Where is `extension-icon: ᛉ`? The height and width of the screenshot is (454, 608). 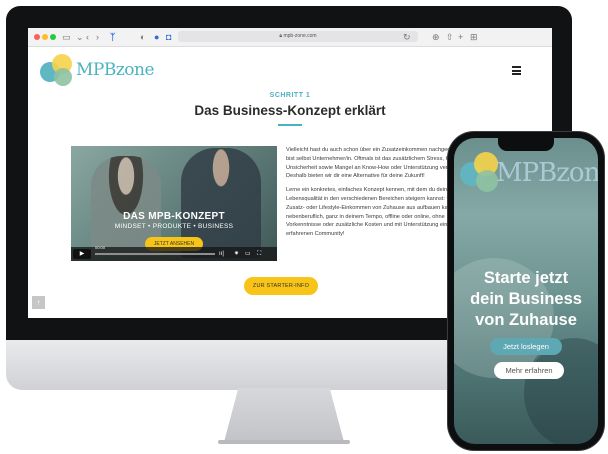
extension-icon: ᛉ is located at coordinates (112, 37).